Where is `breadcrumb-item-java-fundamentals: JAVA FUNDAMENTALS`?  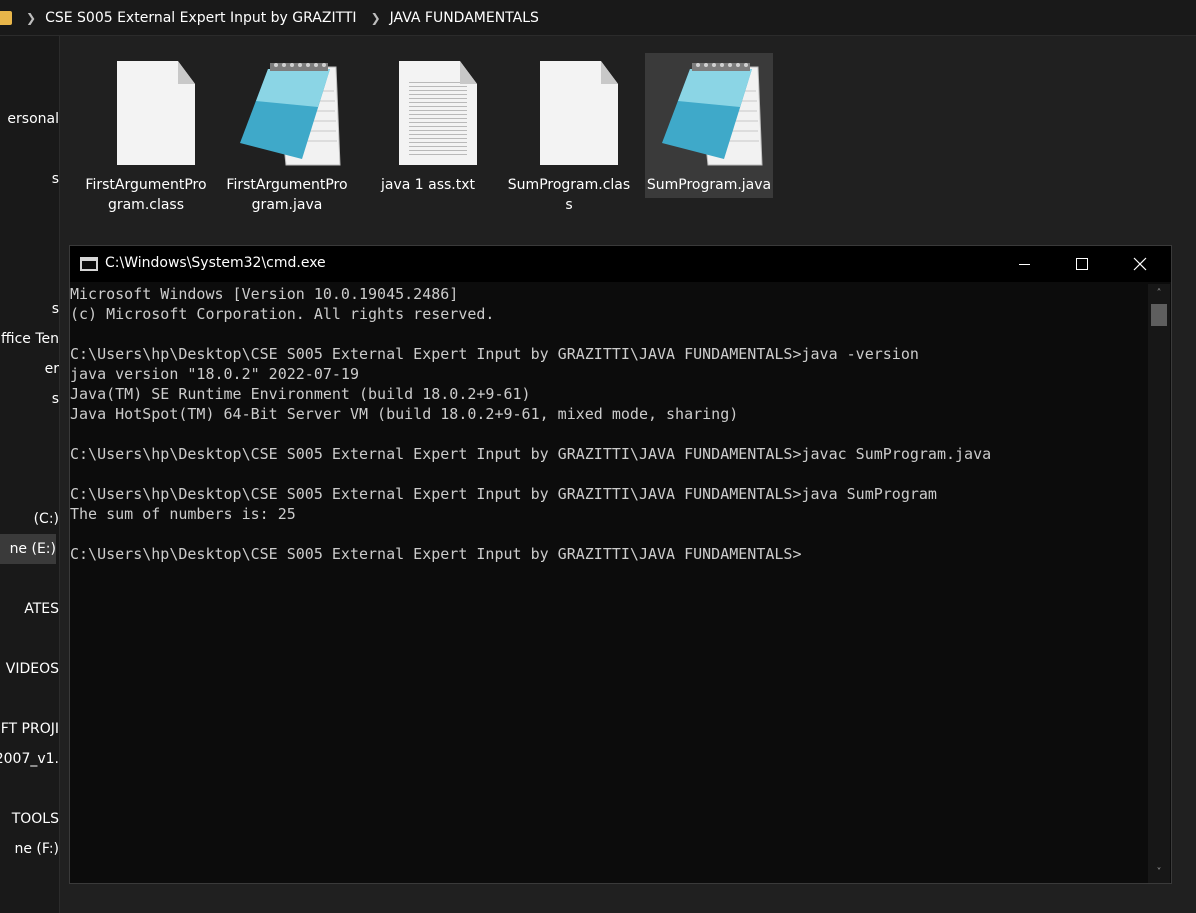
breadcrumb-item-java-fundamentals: JAVA FUNDAMENTALS is located at coordinates (464, 18).